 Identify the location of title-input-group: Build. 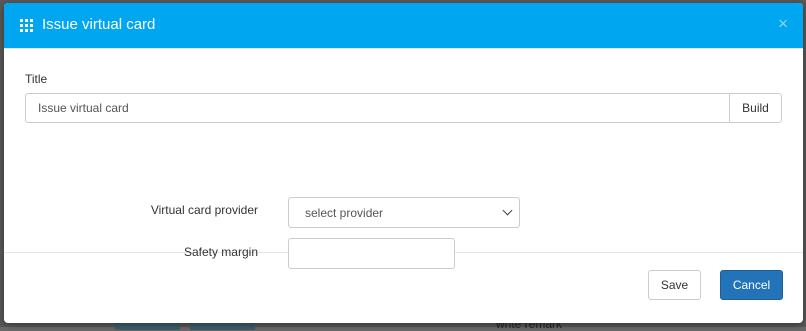
(403, 108).